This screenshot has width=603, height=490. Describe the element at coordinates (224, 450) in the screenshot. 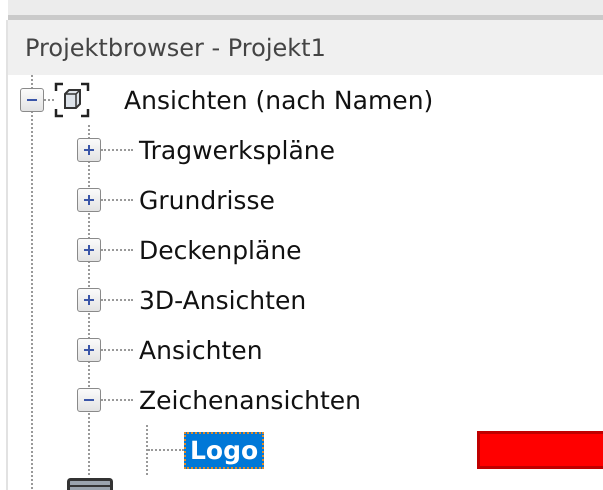

I see `tree-item: Logo` at that location.